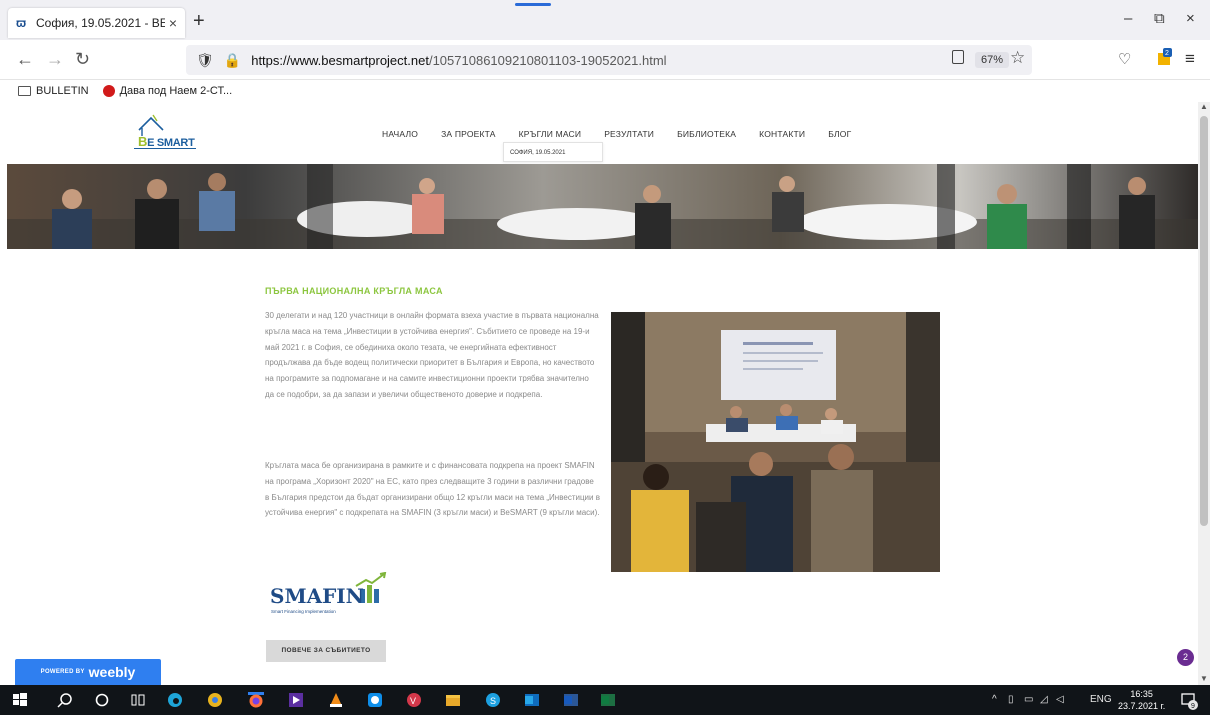 This screenshot has width=1210, height=715. Describe the element at coordinates (1204, 678) in the screenshot. I see `scroll-down-icon: ▼` at that location.